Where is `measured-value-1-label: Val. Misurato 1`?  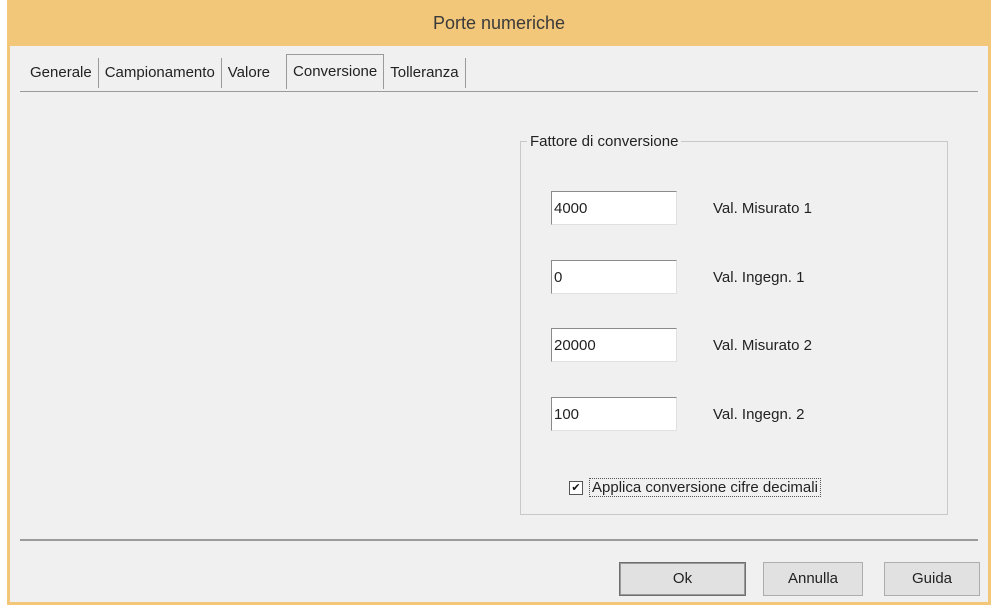 measured-value-1-label: Val. Misurato 1 is located at coordinates (762, 208).